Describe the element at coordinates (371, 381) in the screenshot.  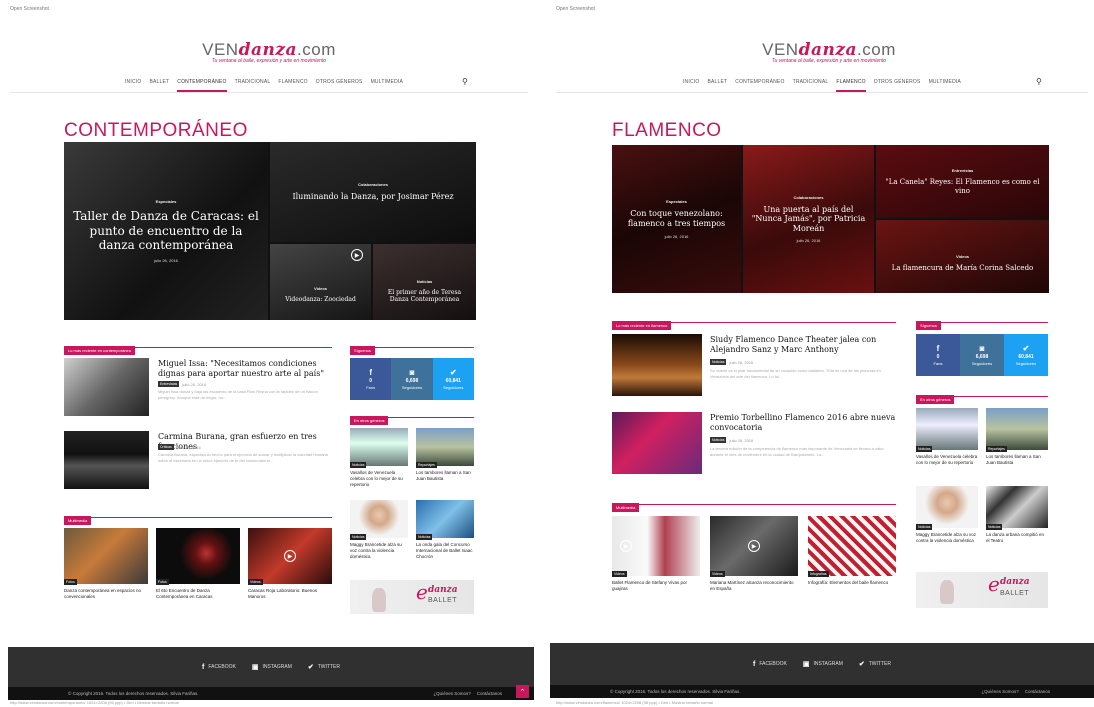
I see `social-count: 0` at that location.